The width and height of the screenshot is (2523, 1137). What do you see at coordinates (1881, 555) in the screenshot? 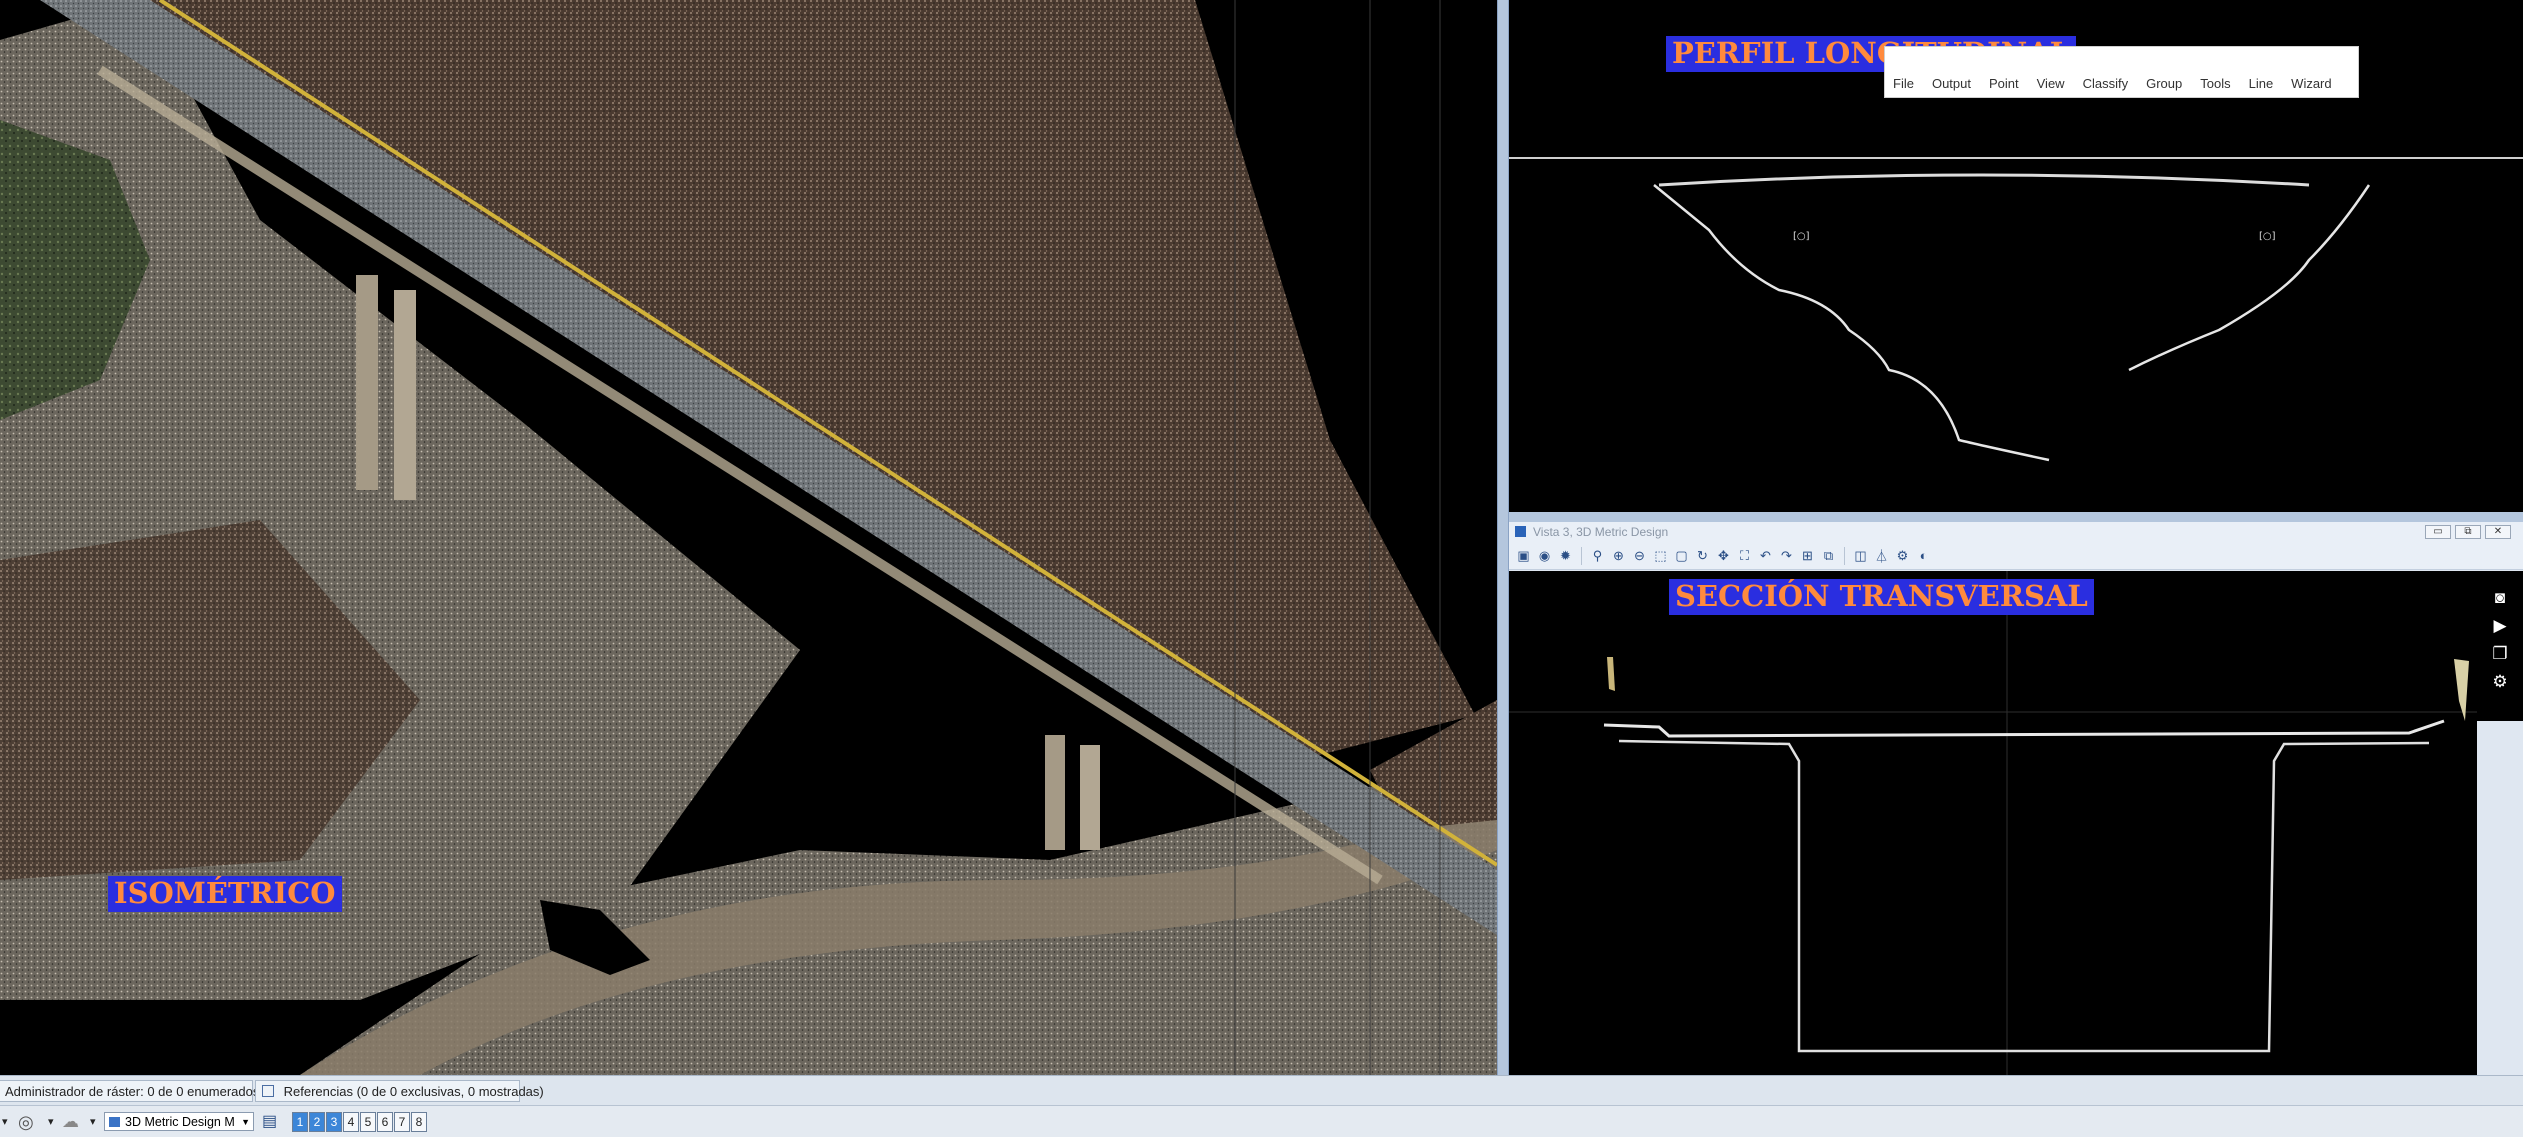
I see `filter-icon: ⏃` at bounding box center [1881, 555].